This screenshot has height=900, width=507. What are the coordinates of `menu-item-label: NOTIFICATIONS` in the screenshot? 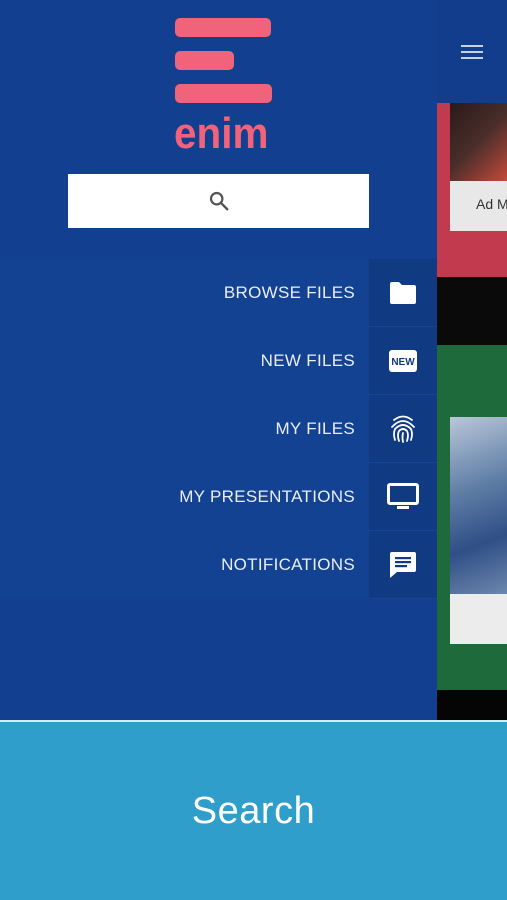 It's located at (288, 564).